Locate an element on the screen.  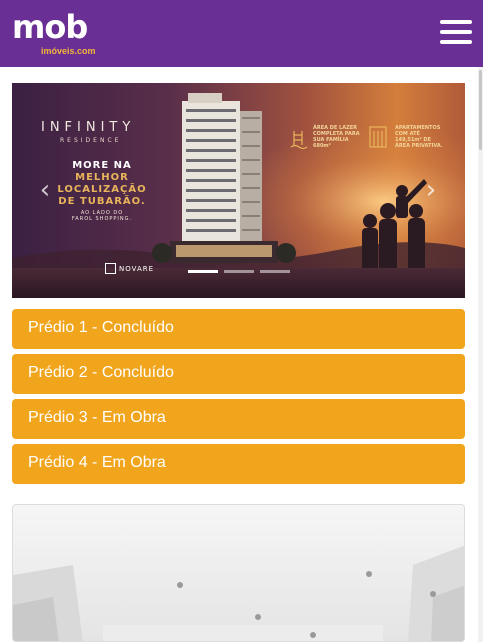
building-button-label: Prédio 1 - Concluído is located at coordinates (101, 327).